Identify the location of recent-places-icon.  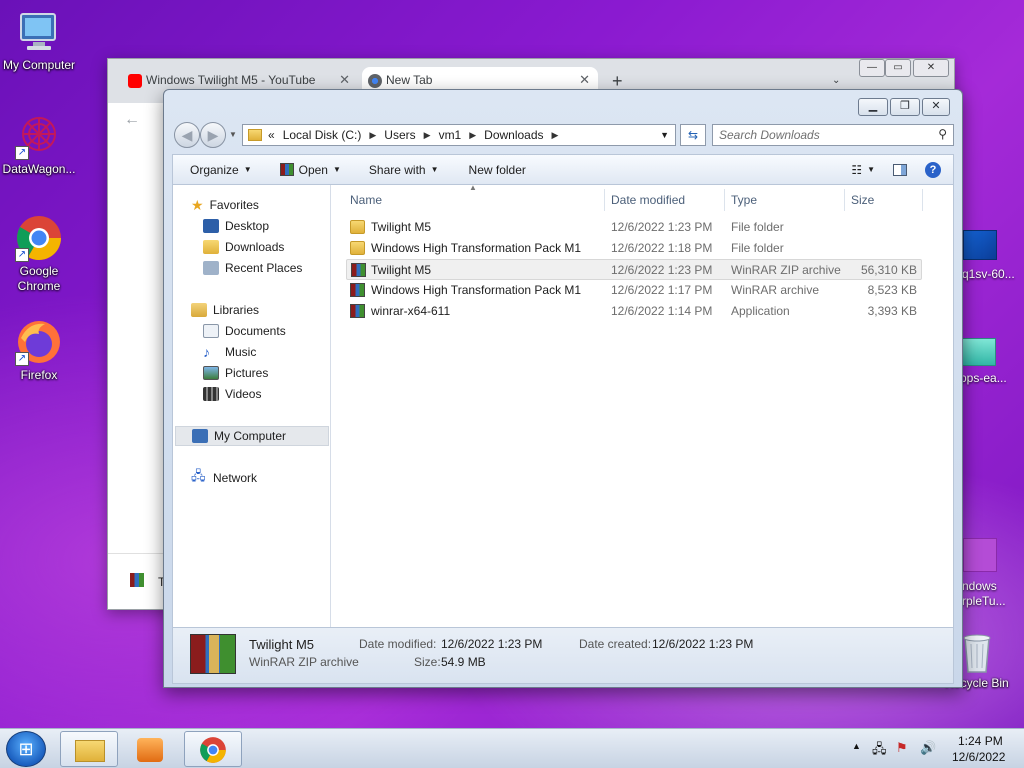
(211, 268).